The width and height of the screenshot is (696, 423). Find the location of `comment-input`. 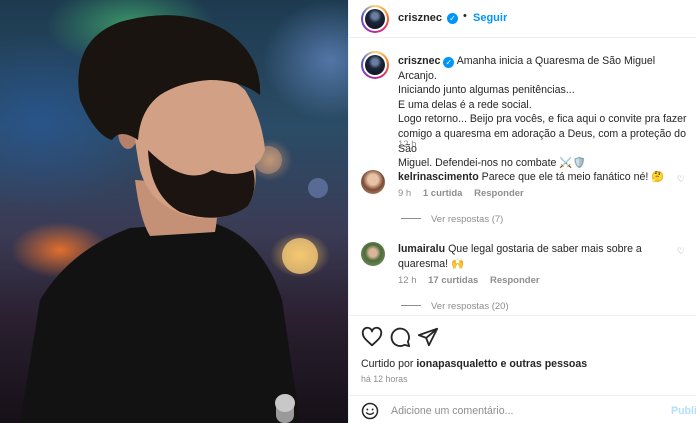

comment-input is located at coordinates (516, 411).